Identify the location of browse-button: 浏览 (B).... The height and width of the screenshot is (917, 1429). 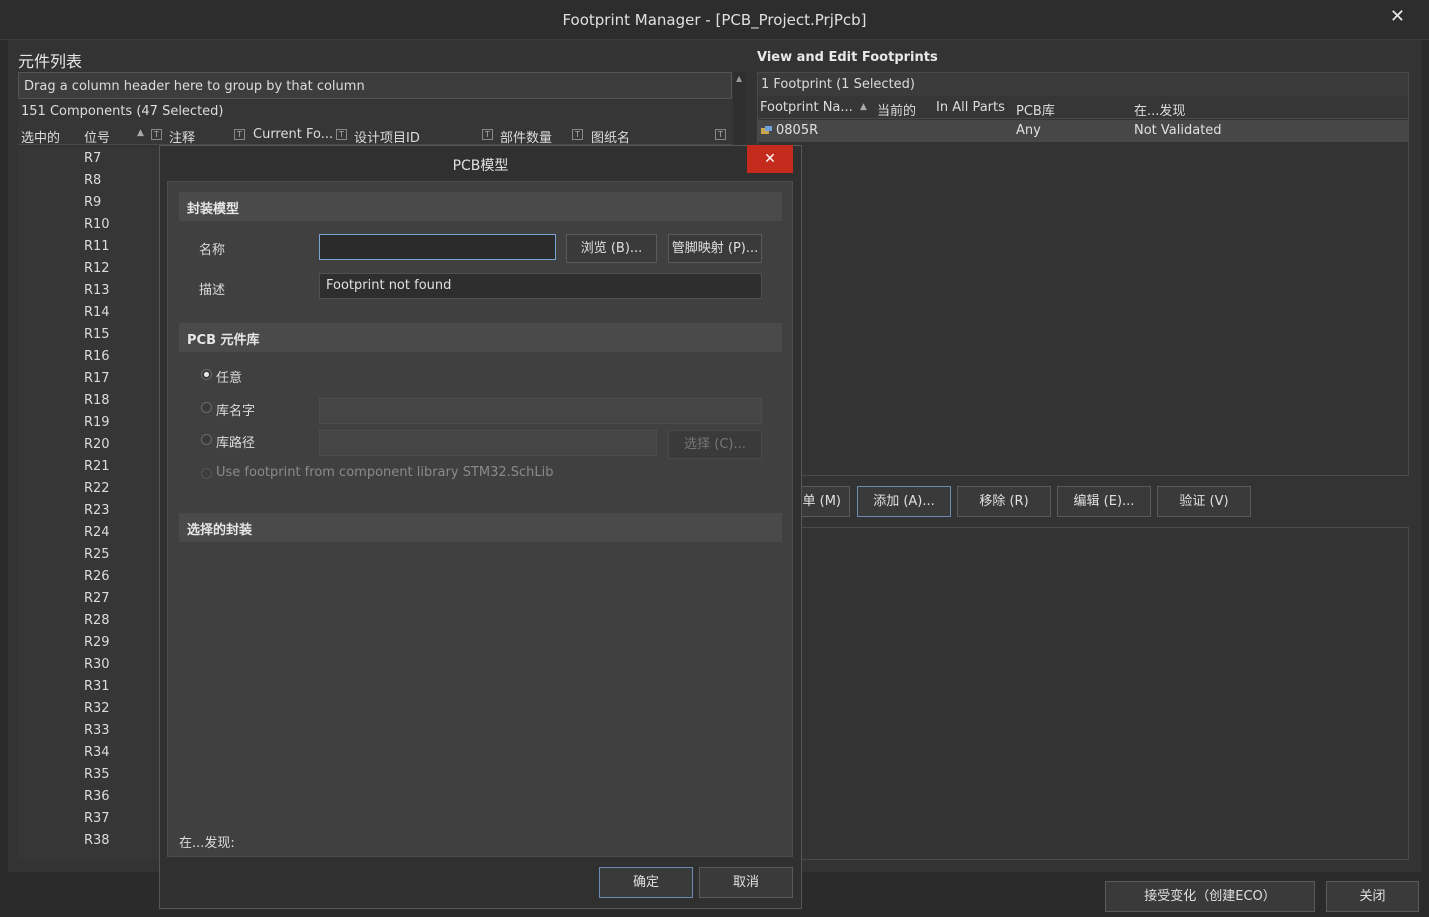
(611, 248).